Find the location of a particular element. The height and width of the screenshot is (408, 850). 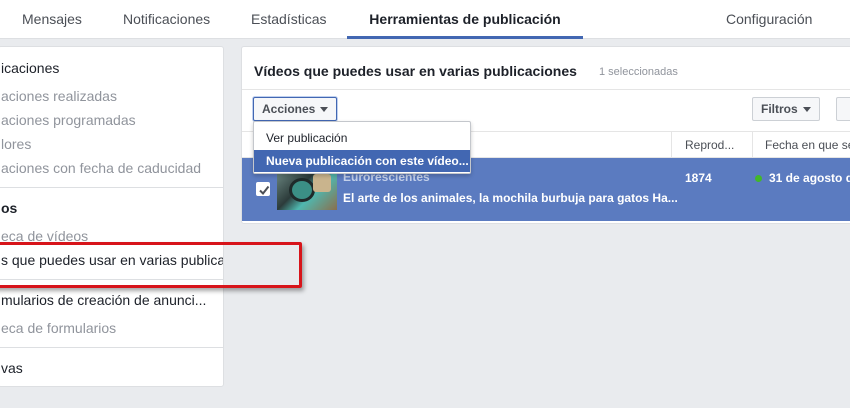

sidebar-item-vas: vas is located at coordinates (12, 368).